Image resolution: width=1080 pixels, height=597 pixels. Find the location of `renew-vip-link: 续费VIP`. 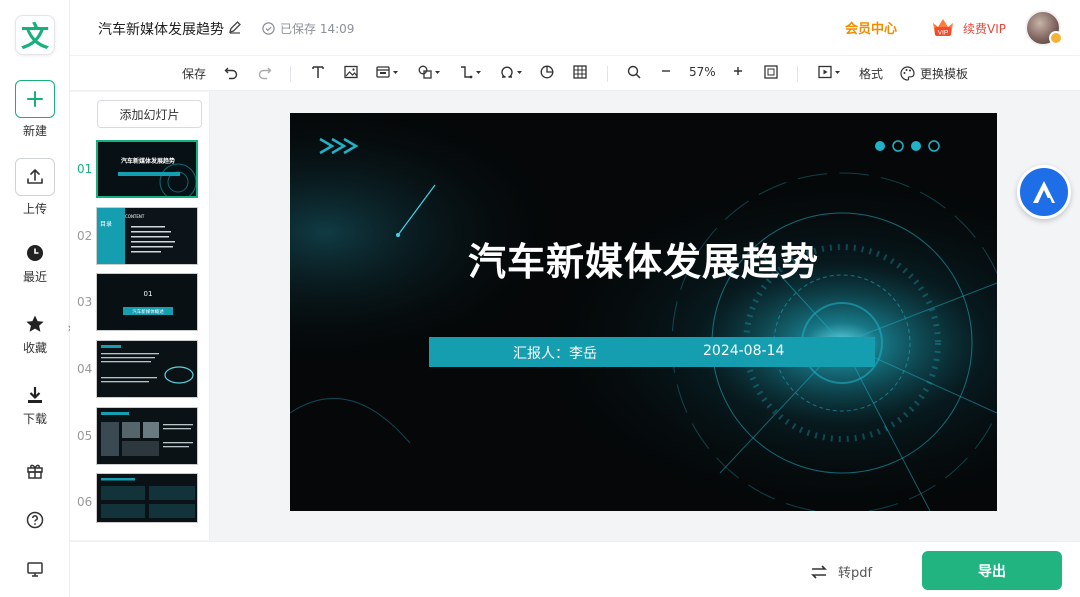

renew-vip-link: 续费VIP is located at coordinates (984, 28).